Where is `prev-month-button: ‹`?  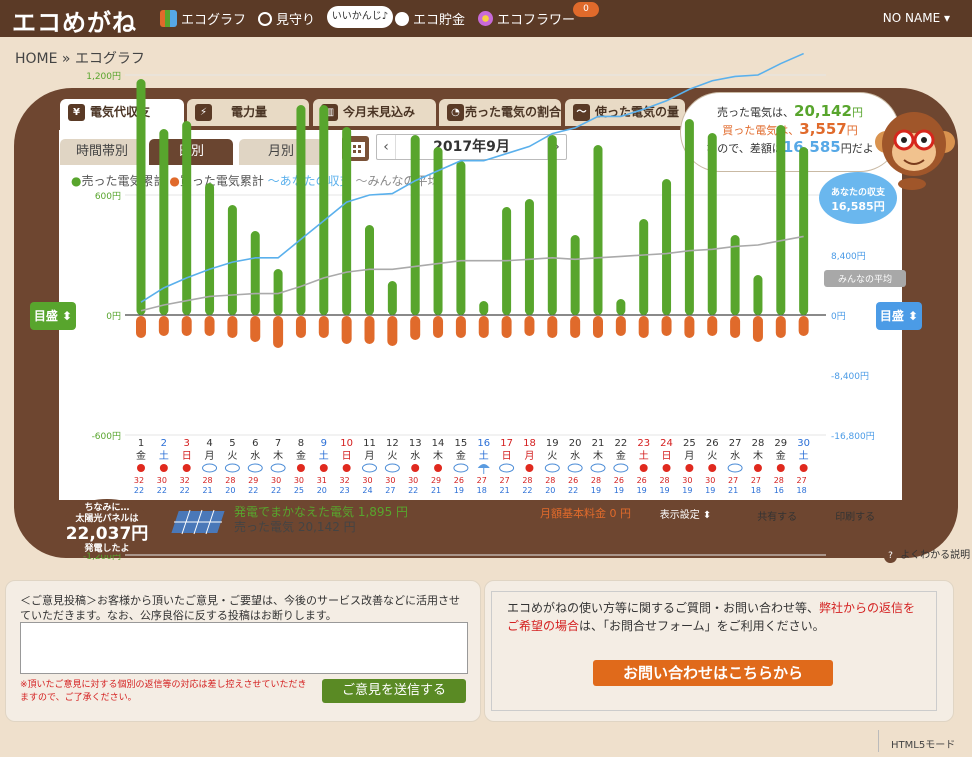 prev-month-button: ‹ is located at coordinates (386, 147).